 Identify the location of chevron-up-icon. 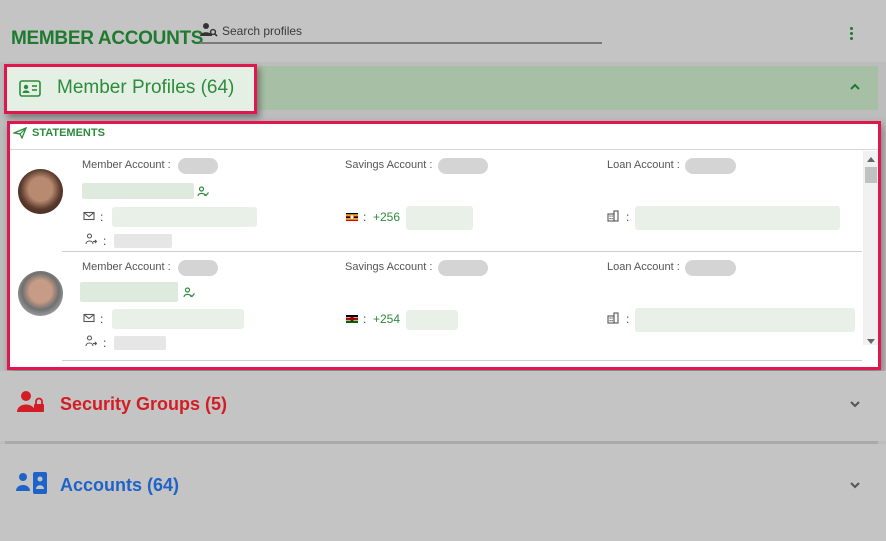
(855, 87).